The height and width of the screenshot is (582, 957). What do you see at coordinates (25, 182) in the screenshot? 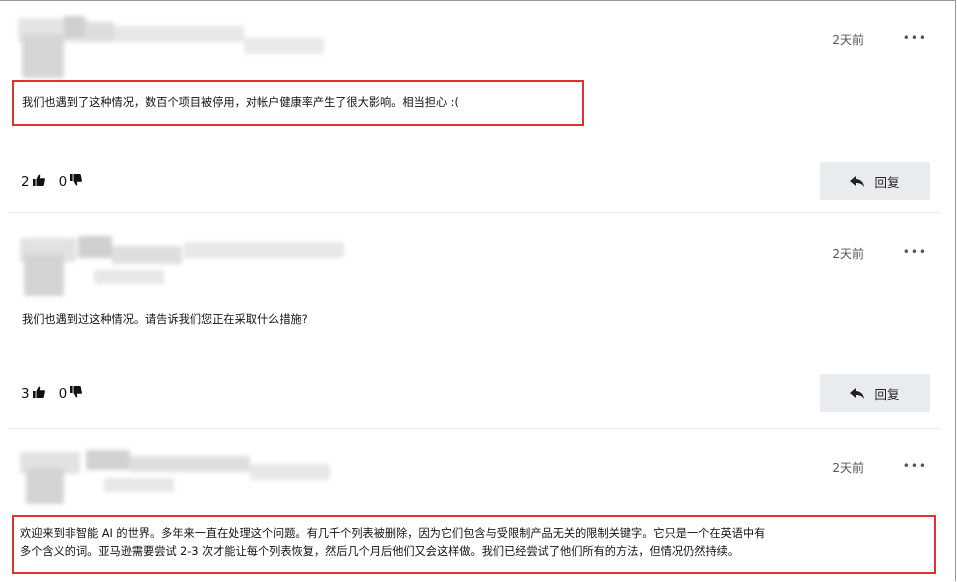
I see `like-count: 2` at bounding box center [25, 182].